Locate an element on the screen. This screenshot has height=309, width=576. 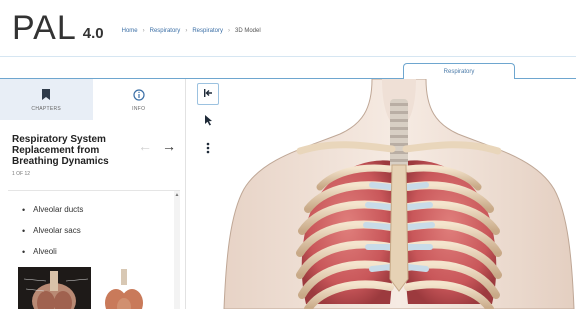
bookmark-icon is located at coordinates (46, 95).